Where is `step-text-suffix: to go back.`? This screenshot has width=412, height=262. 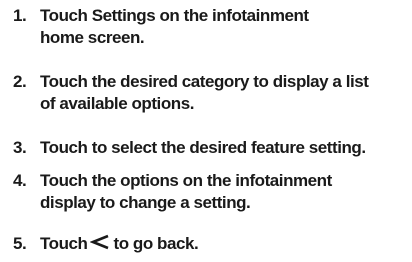
step-text-suffix: to go back. is located at coordinates (156, 243).